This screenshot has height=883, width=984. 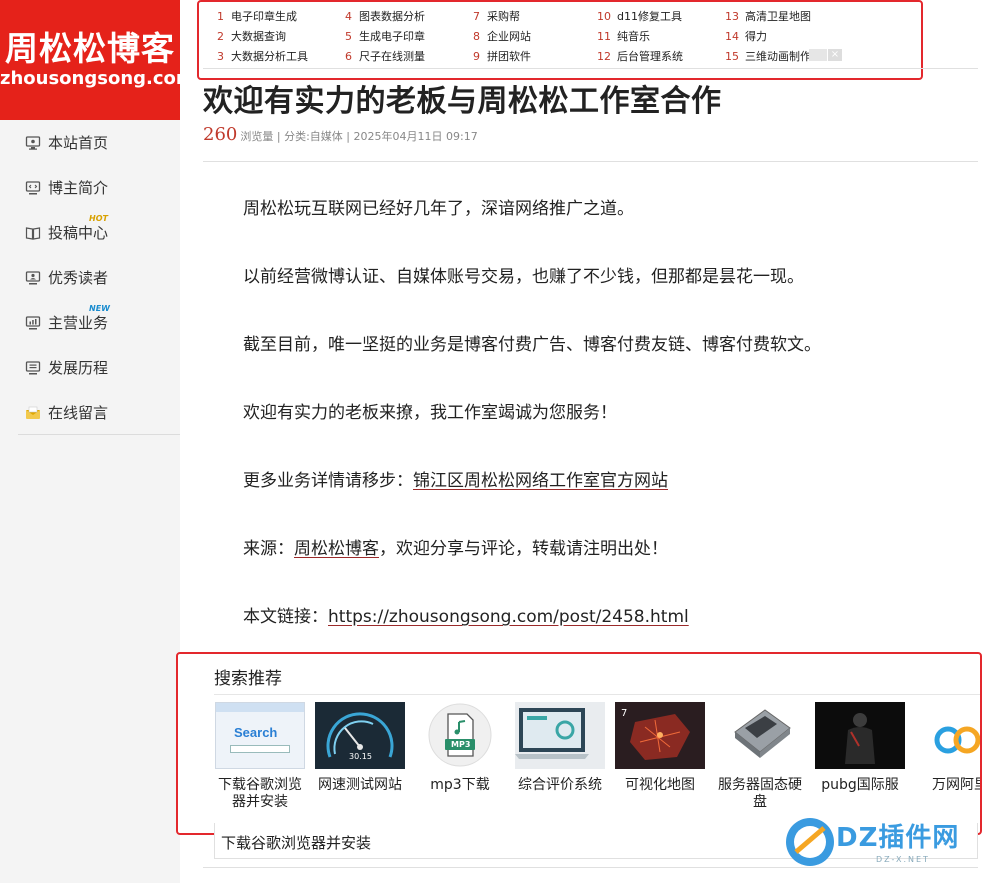 What do you see at coordinates (90, 48) in the screenshot?
I see `logo-title: 周松松博客` at bounding box center [90, 48].